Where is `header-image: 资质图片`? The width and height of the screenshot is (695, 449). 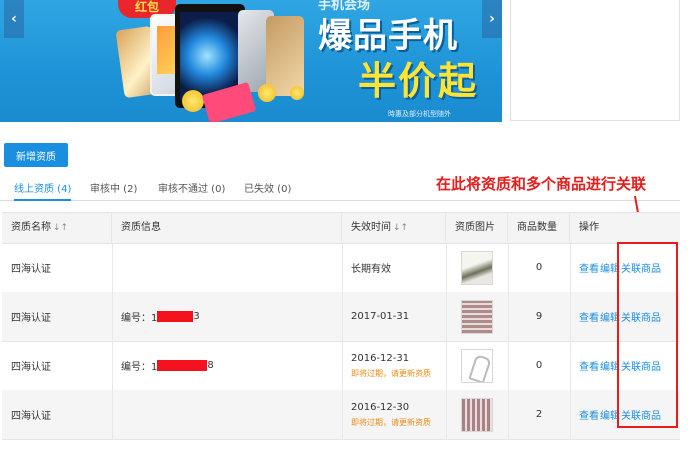 header-image: 资质图片 is located at coordinates (477, 228).